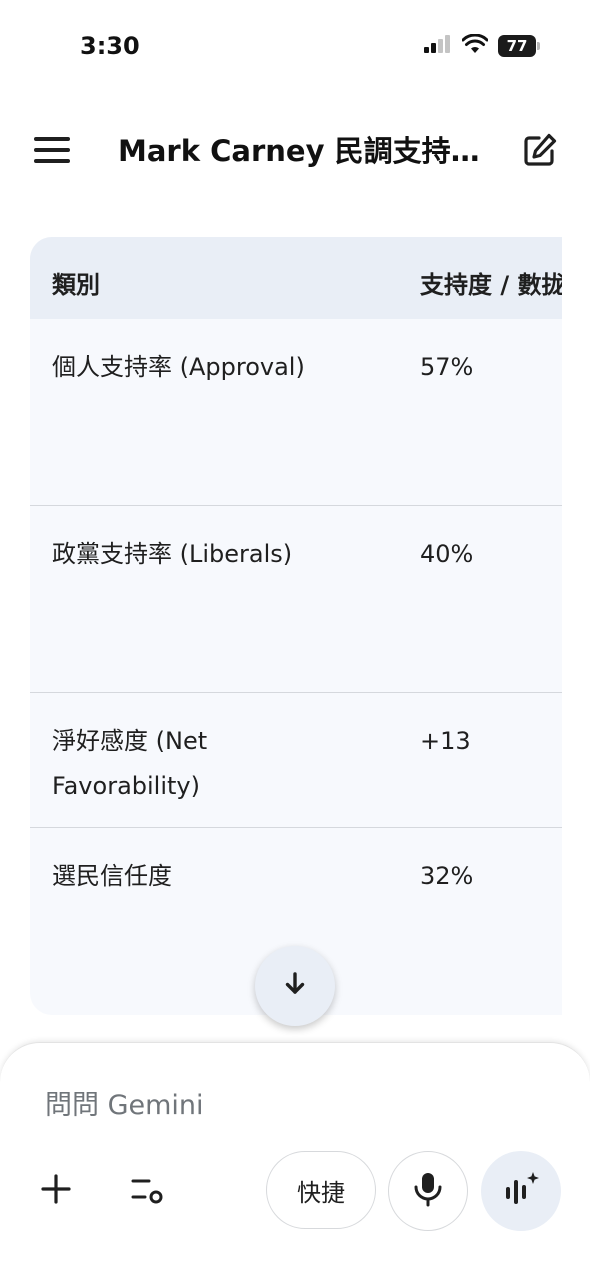  I want to click on new-chat-button, so click(540, 152).